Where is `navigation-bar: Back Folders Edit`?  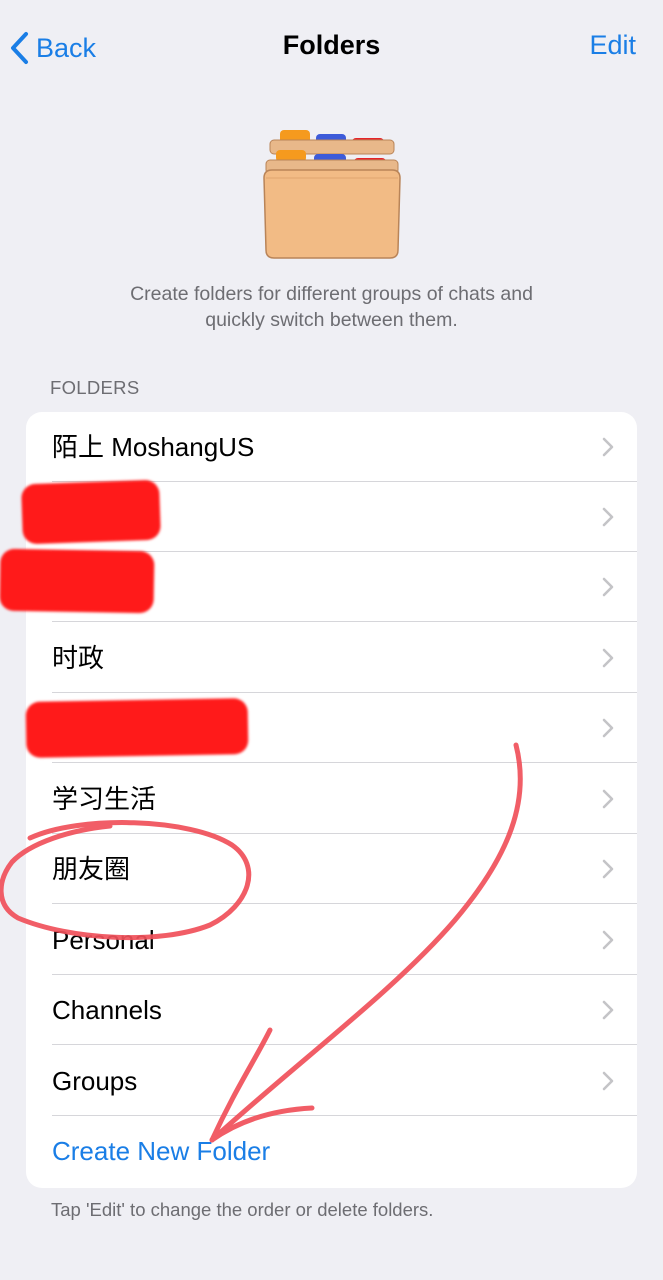
navigation-bar: Back Folders Edit is located at coordinates (331, 48).